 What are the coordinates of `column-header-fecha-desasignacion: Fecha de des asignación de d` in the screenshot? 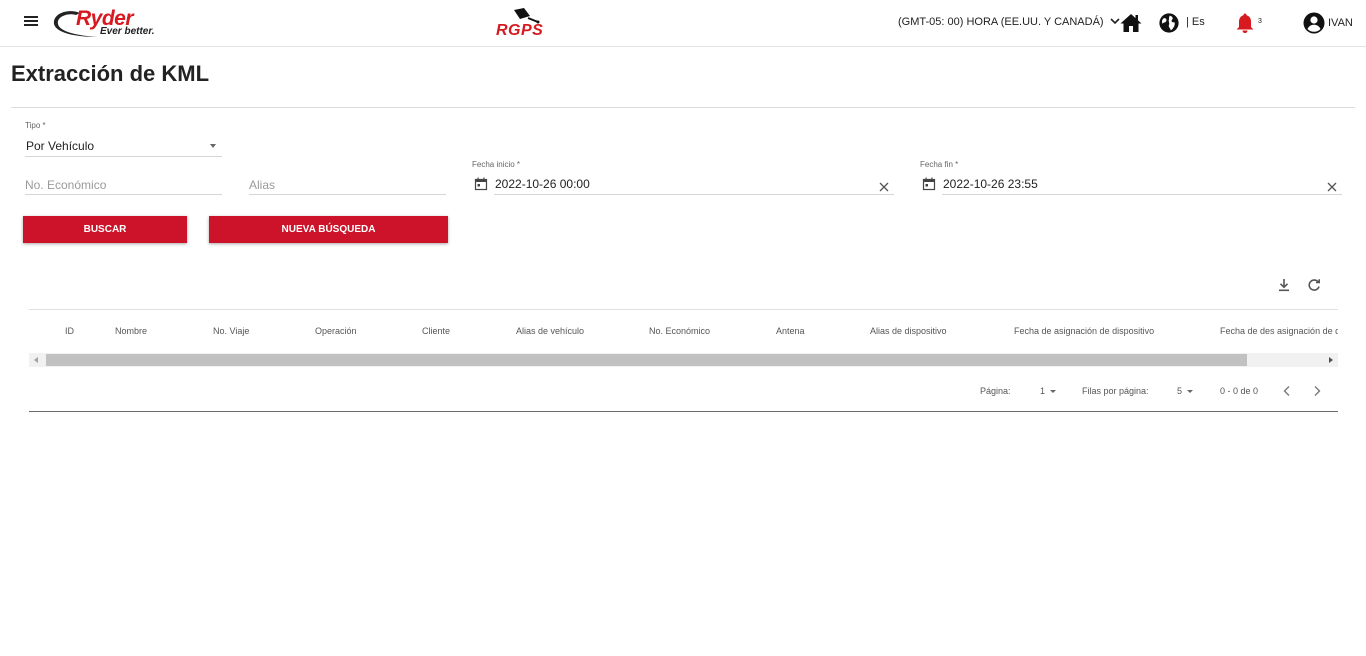 It's located at (1279, 331).